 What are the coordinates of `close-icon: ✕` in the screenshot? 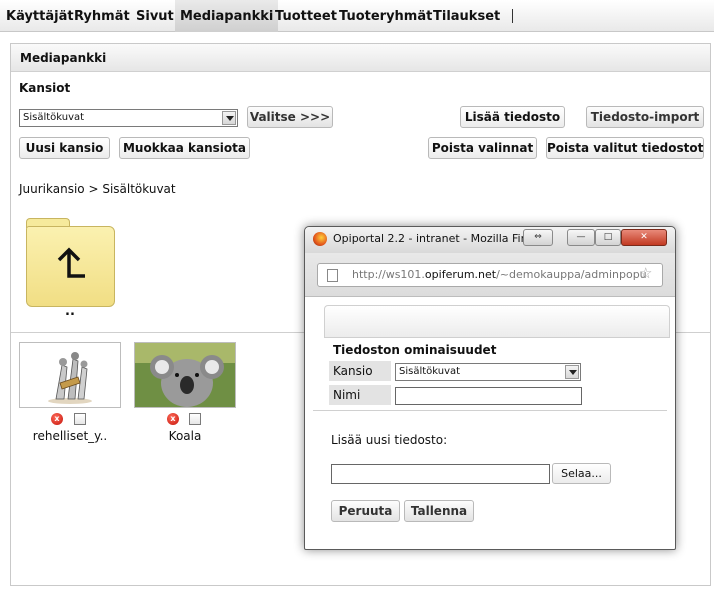 It's located at (644, 237).